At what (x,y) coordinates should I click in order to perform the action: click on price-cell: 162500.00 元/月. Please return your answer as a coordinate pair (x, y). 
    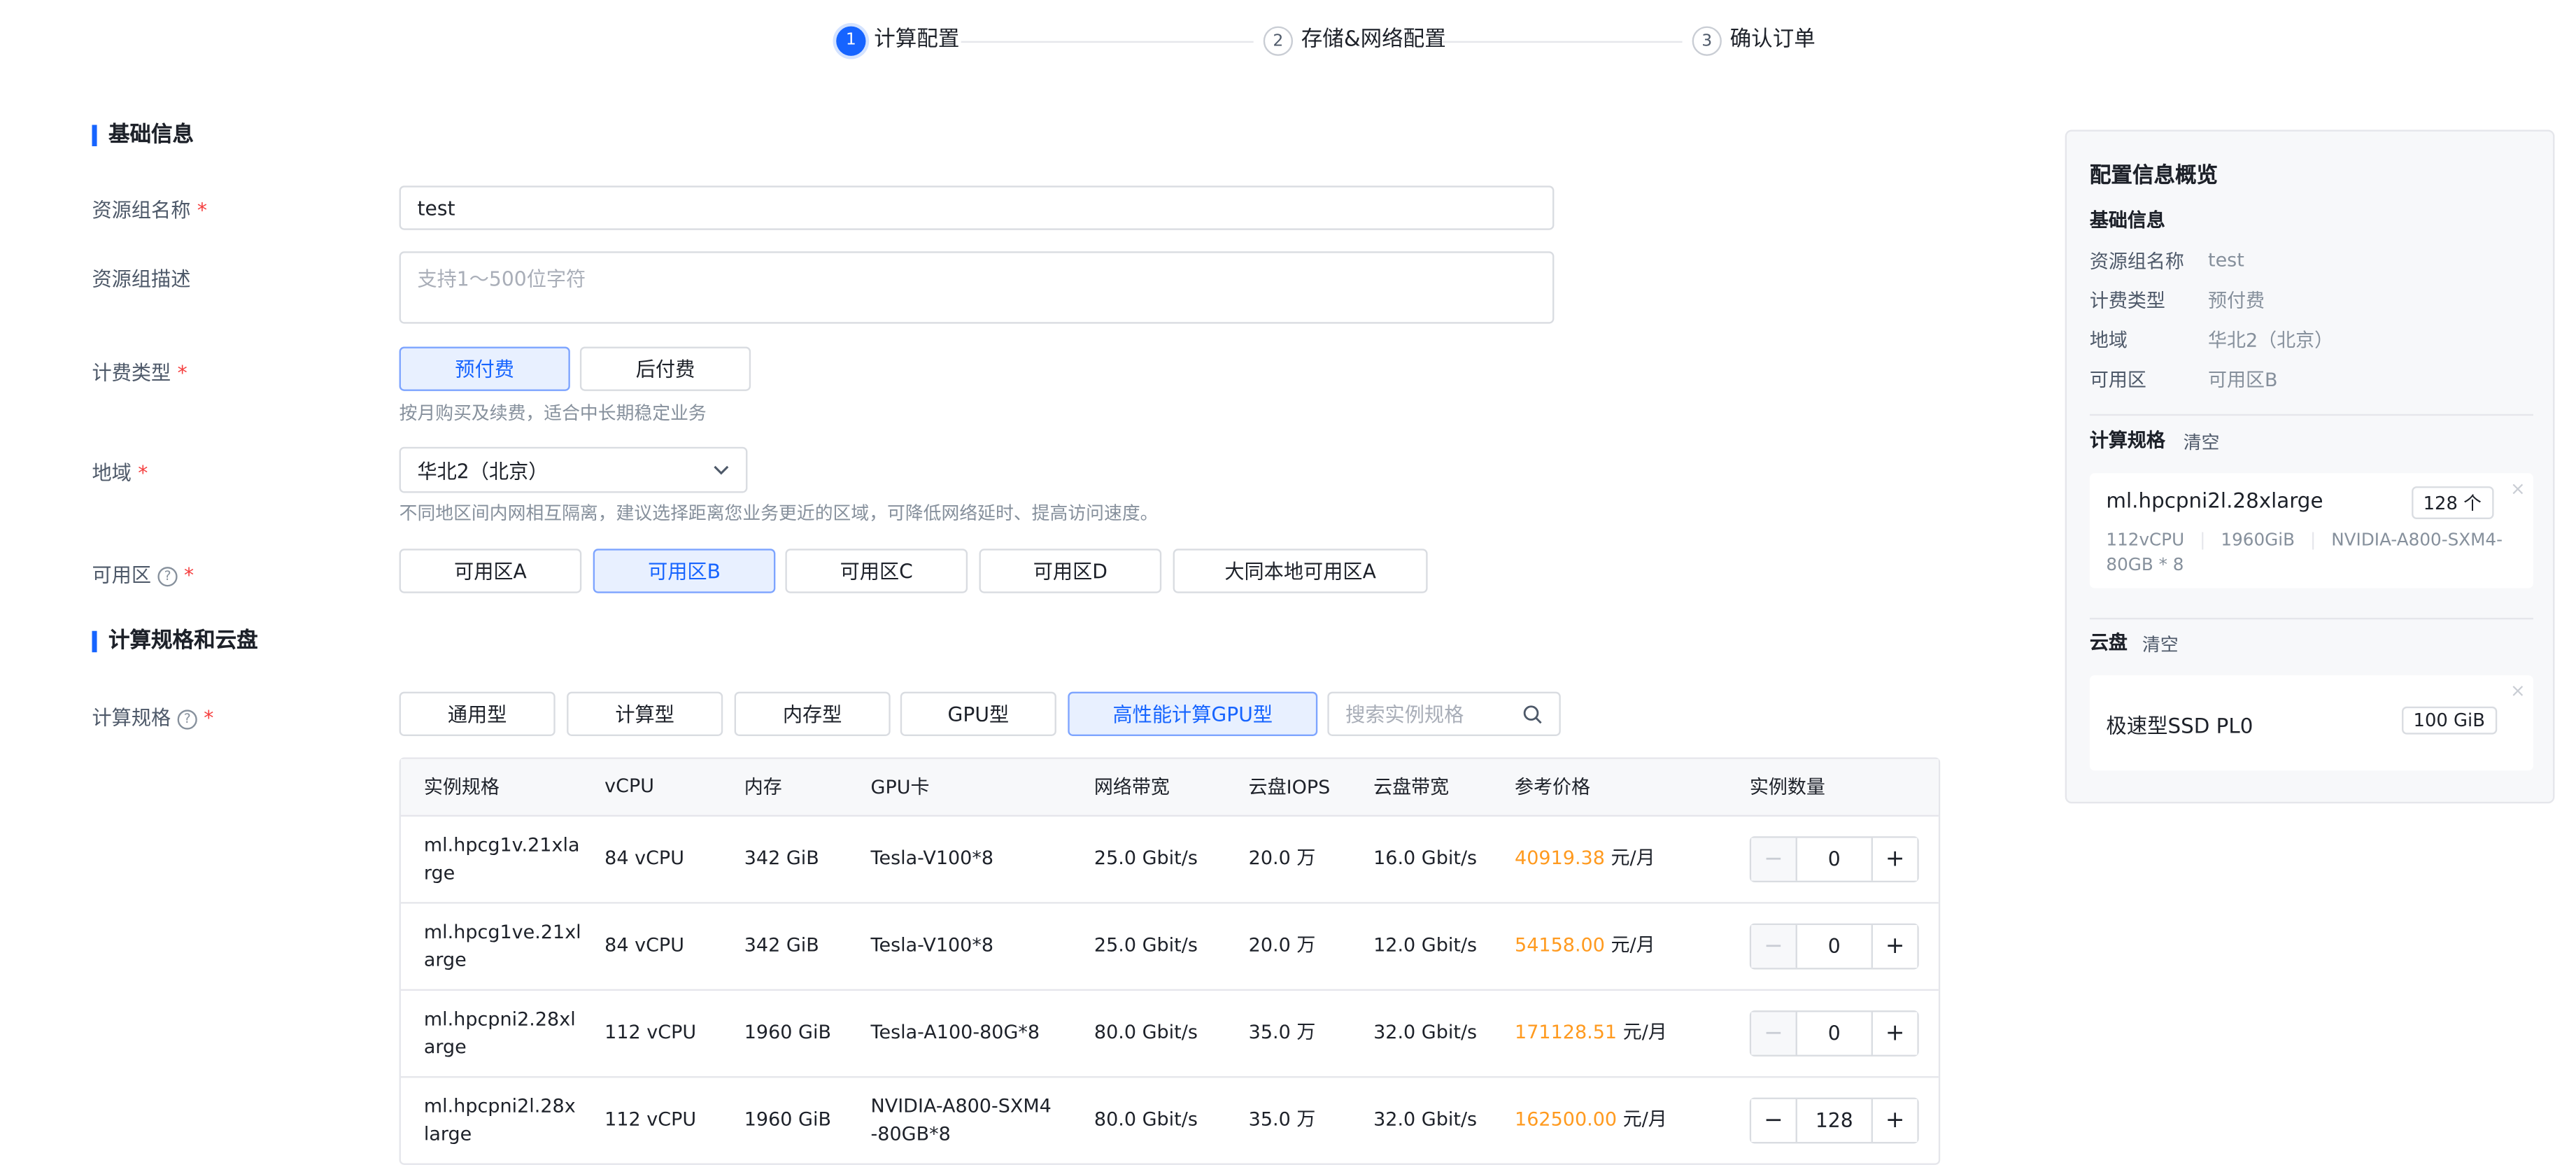
    Looking at the image, I should click on (1591, 1119).